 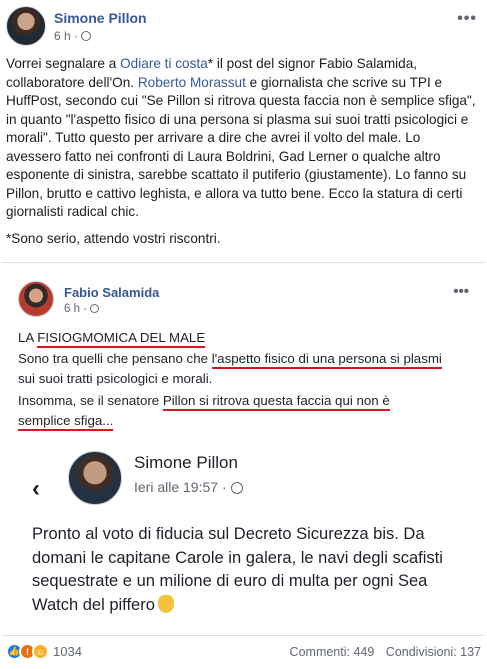 What do you see at coordinates (332, 652) in the screenshot?
I see `comments-count: Commenti: 449` at bounding box center [332, 652].